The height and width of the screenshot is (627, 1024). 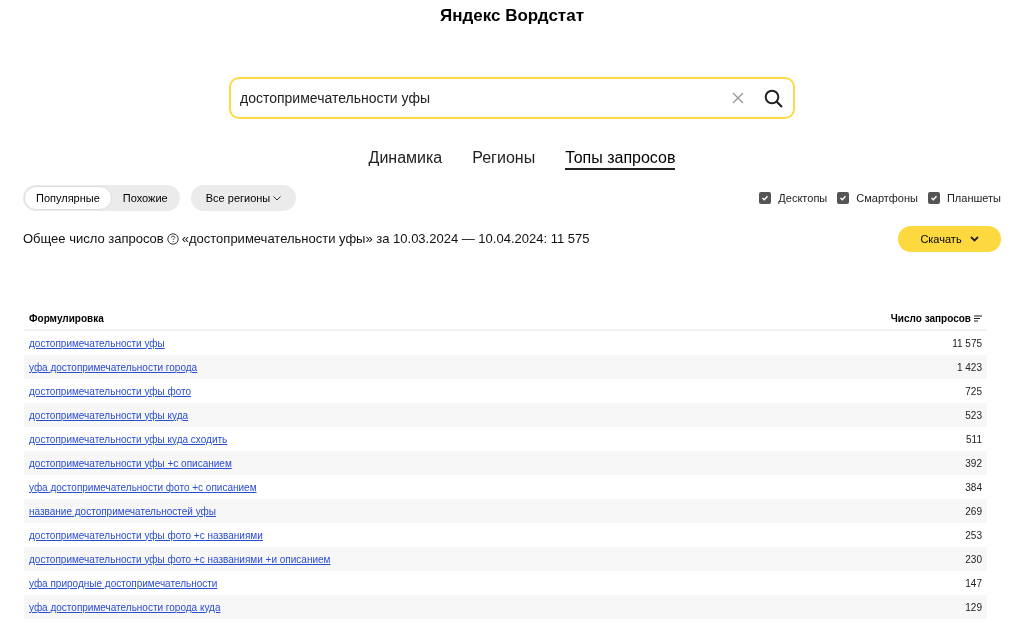 What do you see at coordinates (172, 239) in the screenshot?
I see `help-icon` at bounding box center [172, 239].